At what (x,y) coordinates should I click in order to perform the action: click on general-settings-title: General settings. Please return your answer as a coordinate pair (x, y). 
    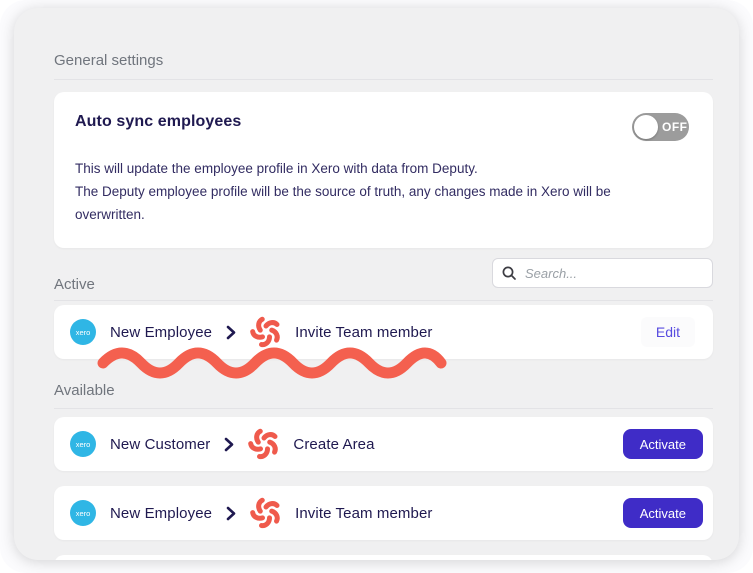
    Looking at the image, I should click on (109, 60).